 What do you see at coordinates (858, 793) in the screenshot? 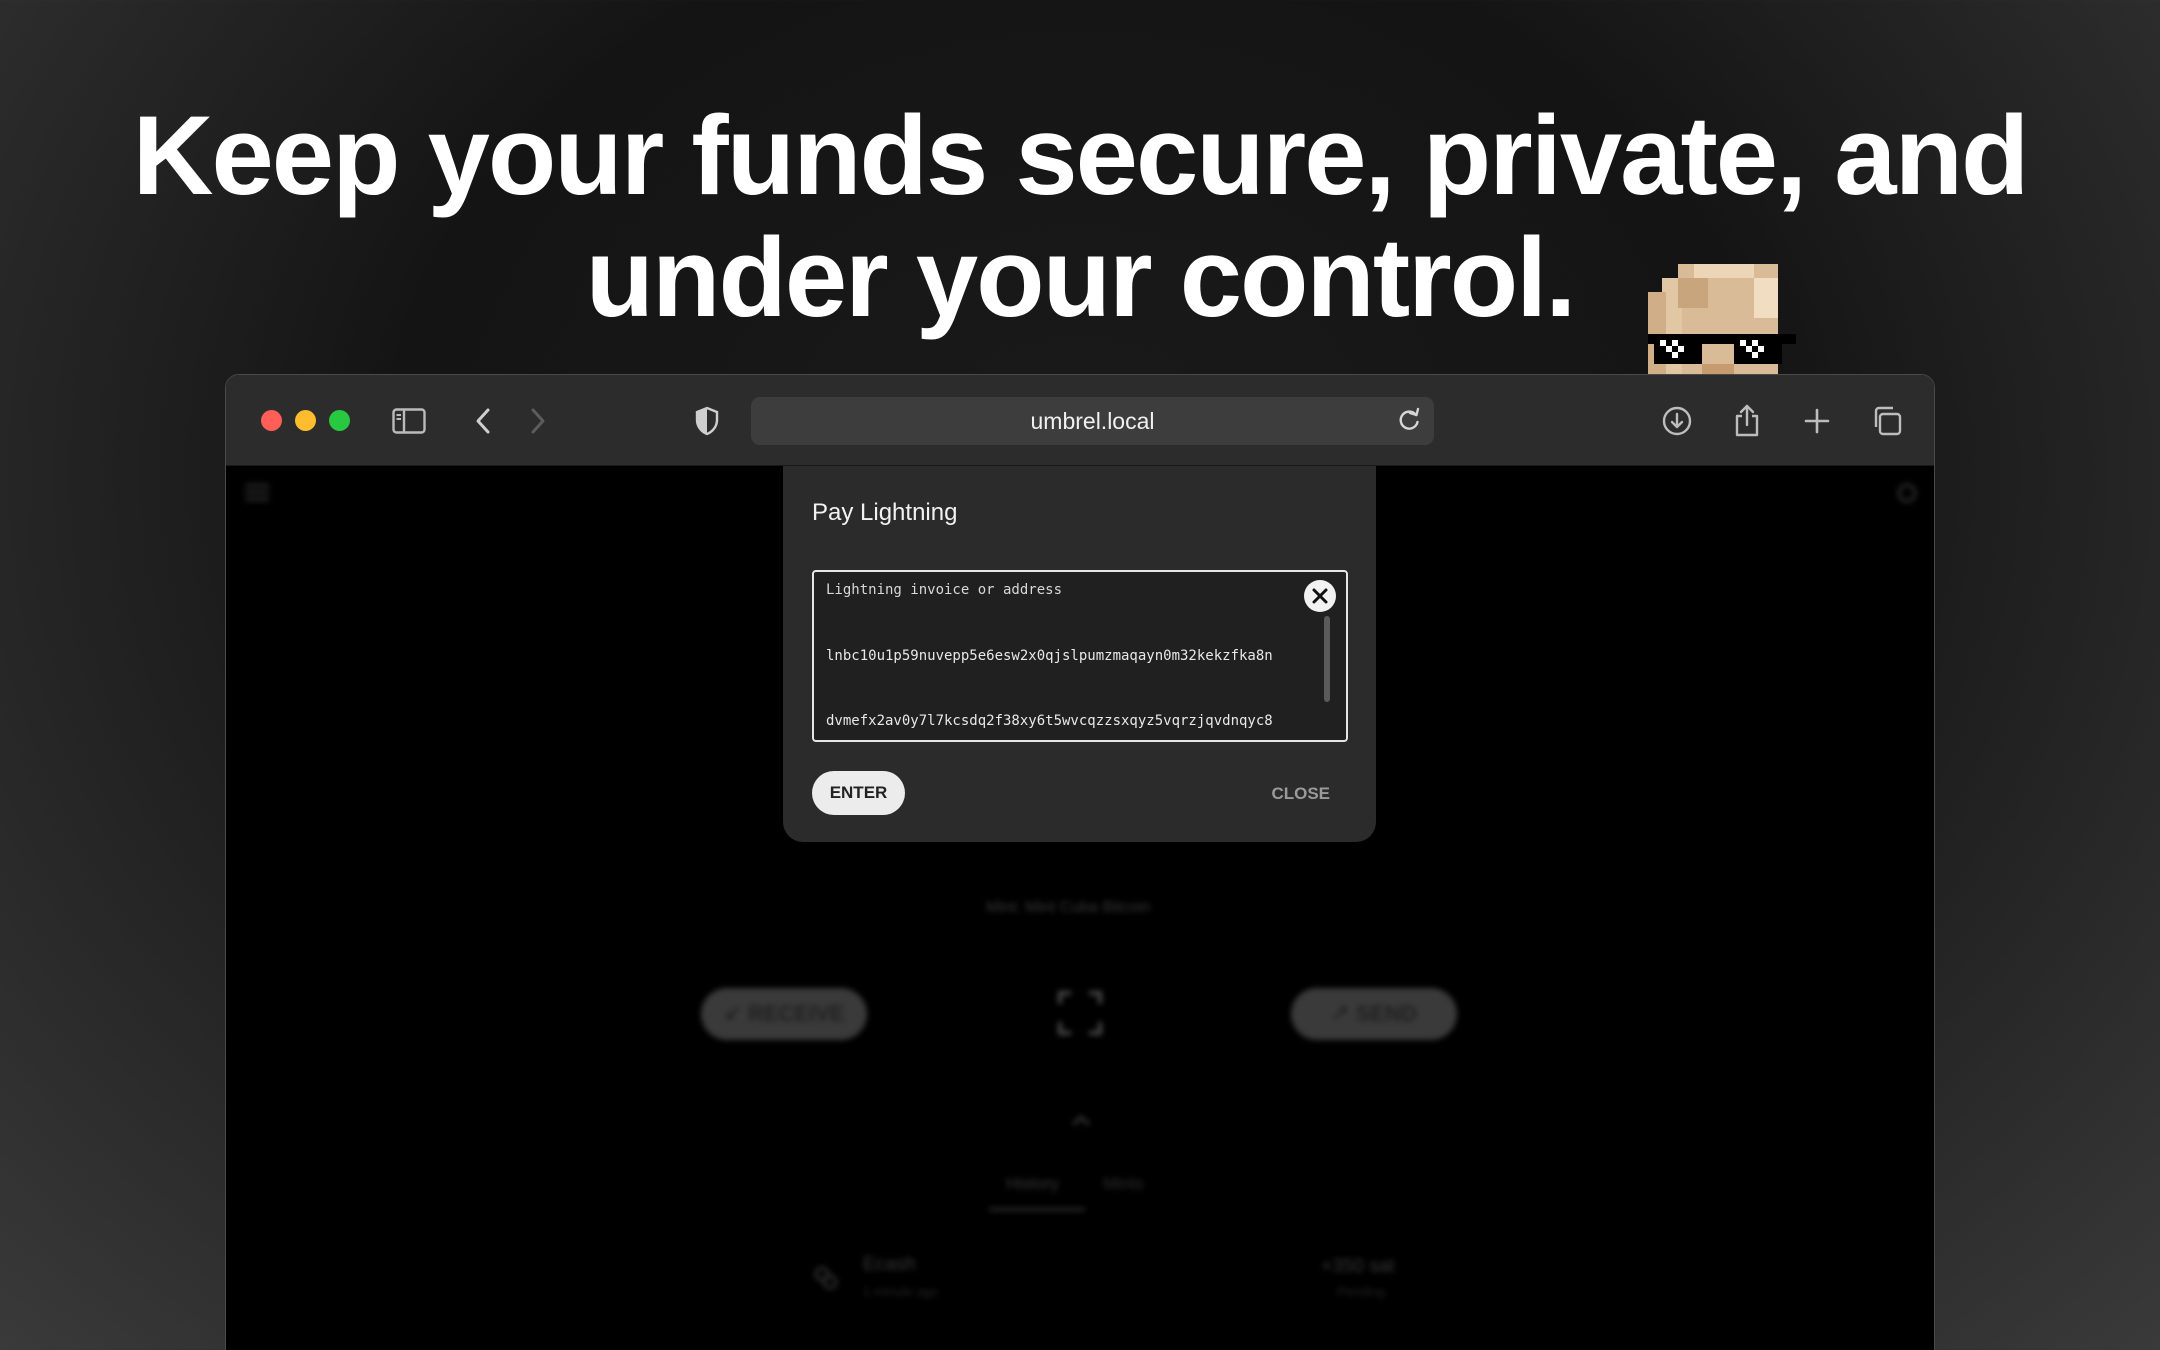
I see `enter-button: ENTER` at bounding box center [858, 793].